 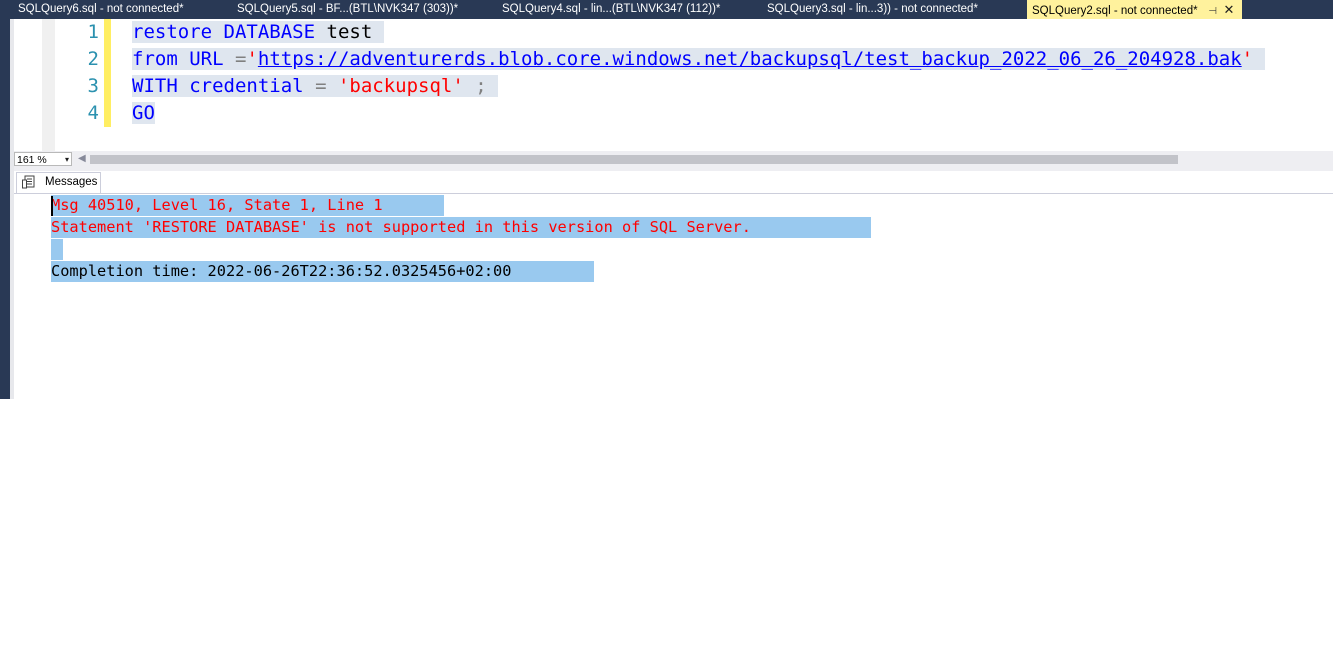 What do you see at coordinates (155, 86) in the screenshot?
I see `keyword: WITH` at bounding box center [155, 86].